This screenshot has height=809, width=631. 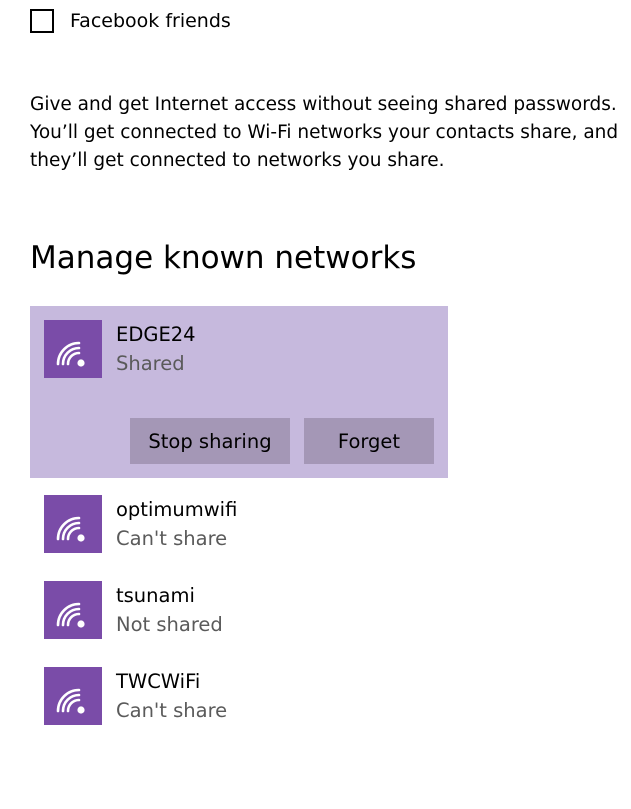 I want to click on facebook-friends-option: Facebook friends, so click(x=130, y=21).